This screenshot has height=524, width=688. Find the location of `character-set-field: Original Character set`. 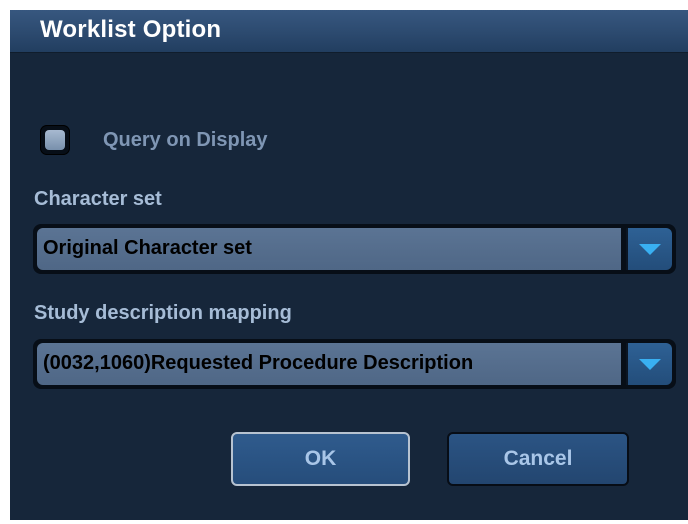

character-set-field: Original Character set is located at coordinates (329, 249).